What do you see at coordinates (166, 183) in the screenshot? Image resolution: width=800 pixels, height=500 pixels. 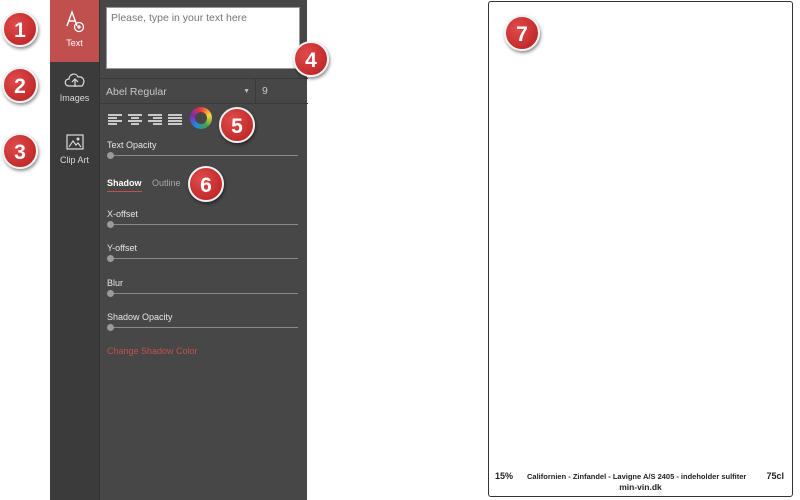 I see `tab-outline: Outline` at bounding box center [166, 183].